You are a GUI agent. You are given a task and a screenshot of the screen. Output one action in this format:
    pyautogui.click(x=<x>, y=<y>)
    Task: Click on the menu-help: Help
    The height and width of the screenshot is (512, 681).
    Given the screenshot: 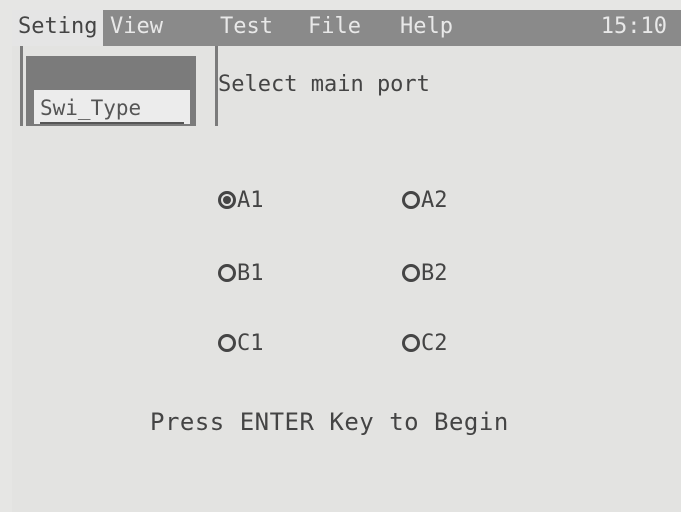 What is the action you would take?
    pyautogui.click(x=426, y=28)
    